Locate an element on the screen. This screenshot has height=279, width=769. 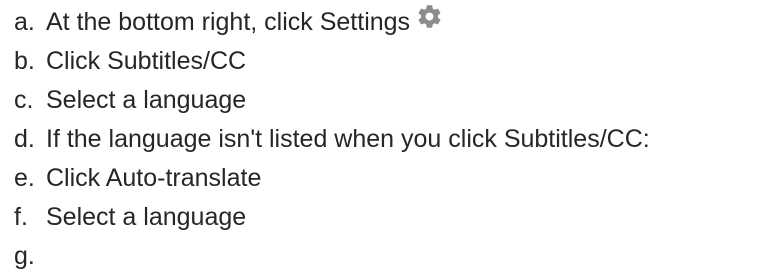
step-c: c. Select a language is located at coordinates (332, 100).